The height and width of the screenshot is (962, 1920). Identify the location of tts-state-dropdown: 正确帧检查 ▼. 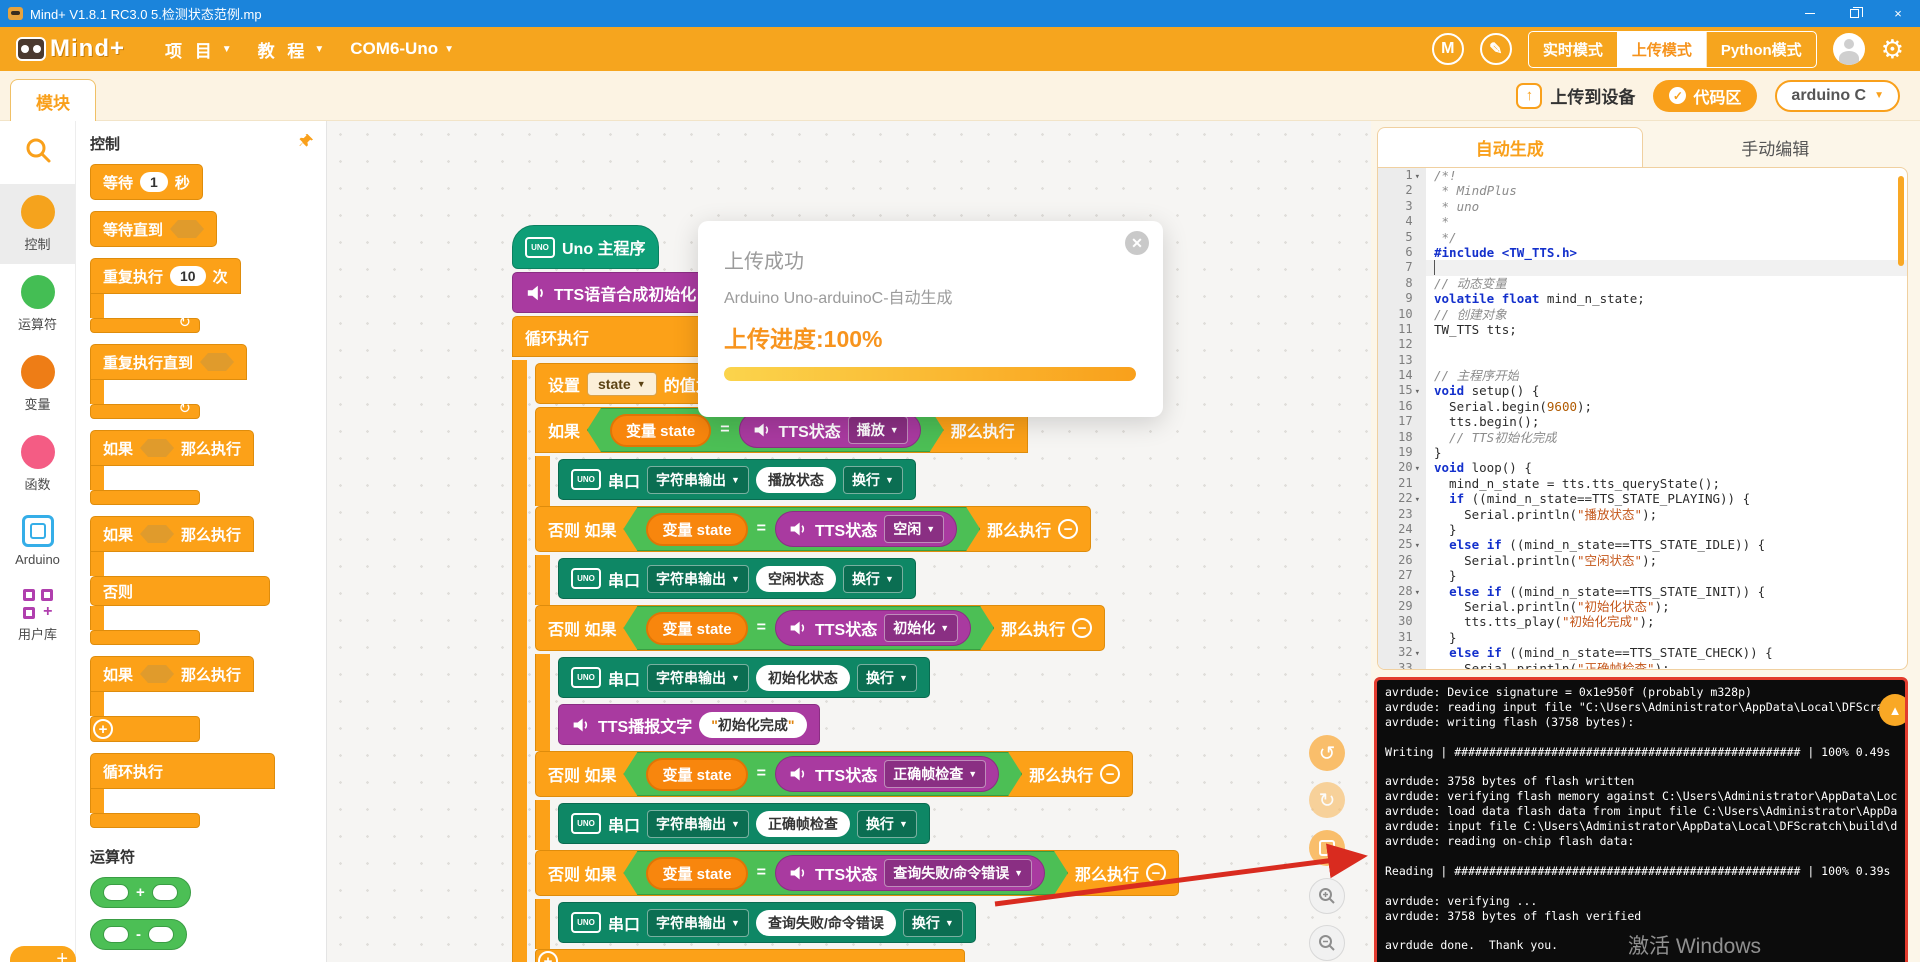
(935, 774).